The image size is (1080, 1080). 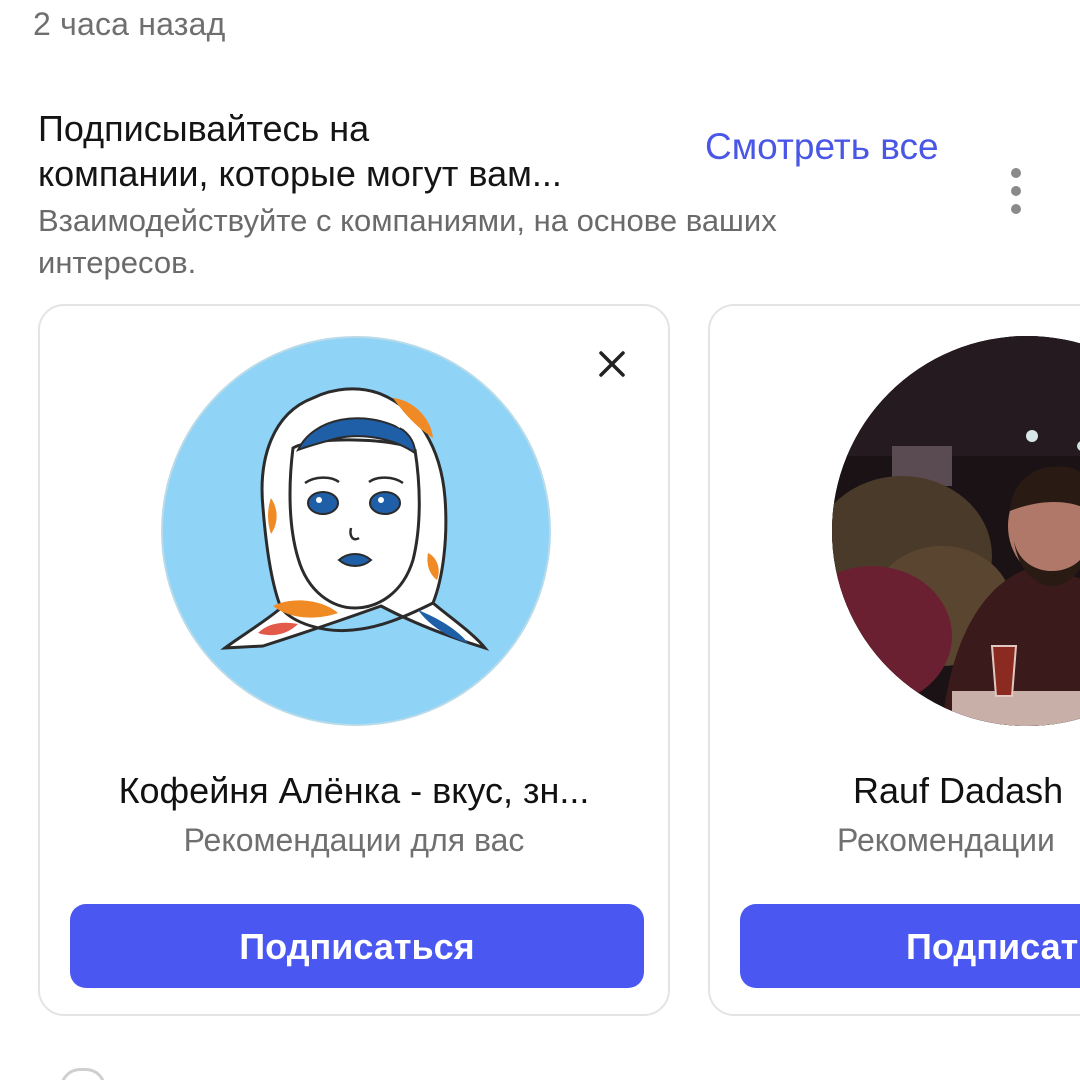 What do you see at coordinates (946, 840) in the screenshot?
I see `company-recommendation-label: Рекомендации` at bounding box center [946, 840].